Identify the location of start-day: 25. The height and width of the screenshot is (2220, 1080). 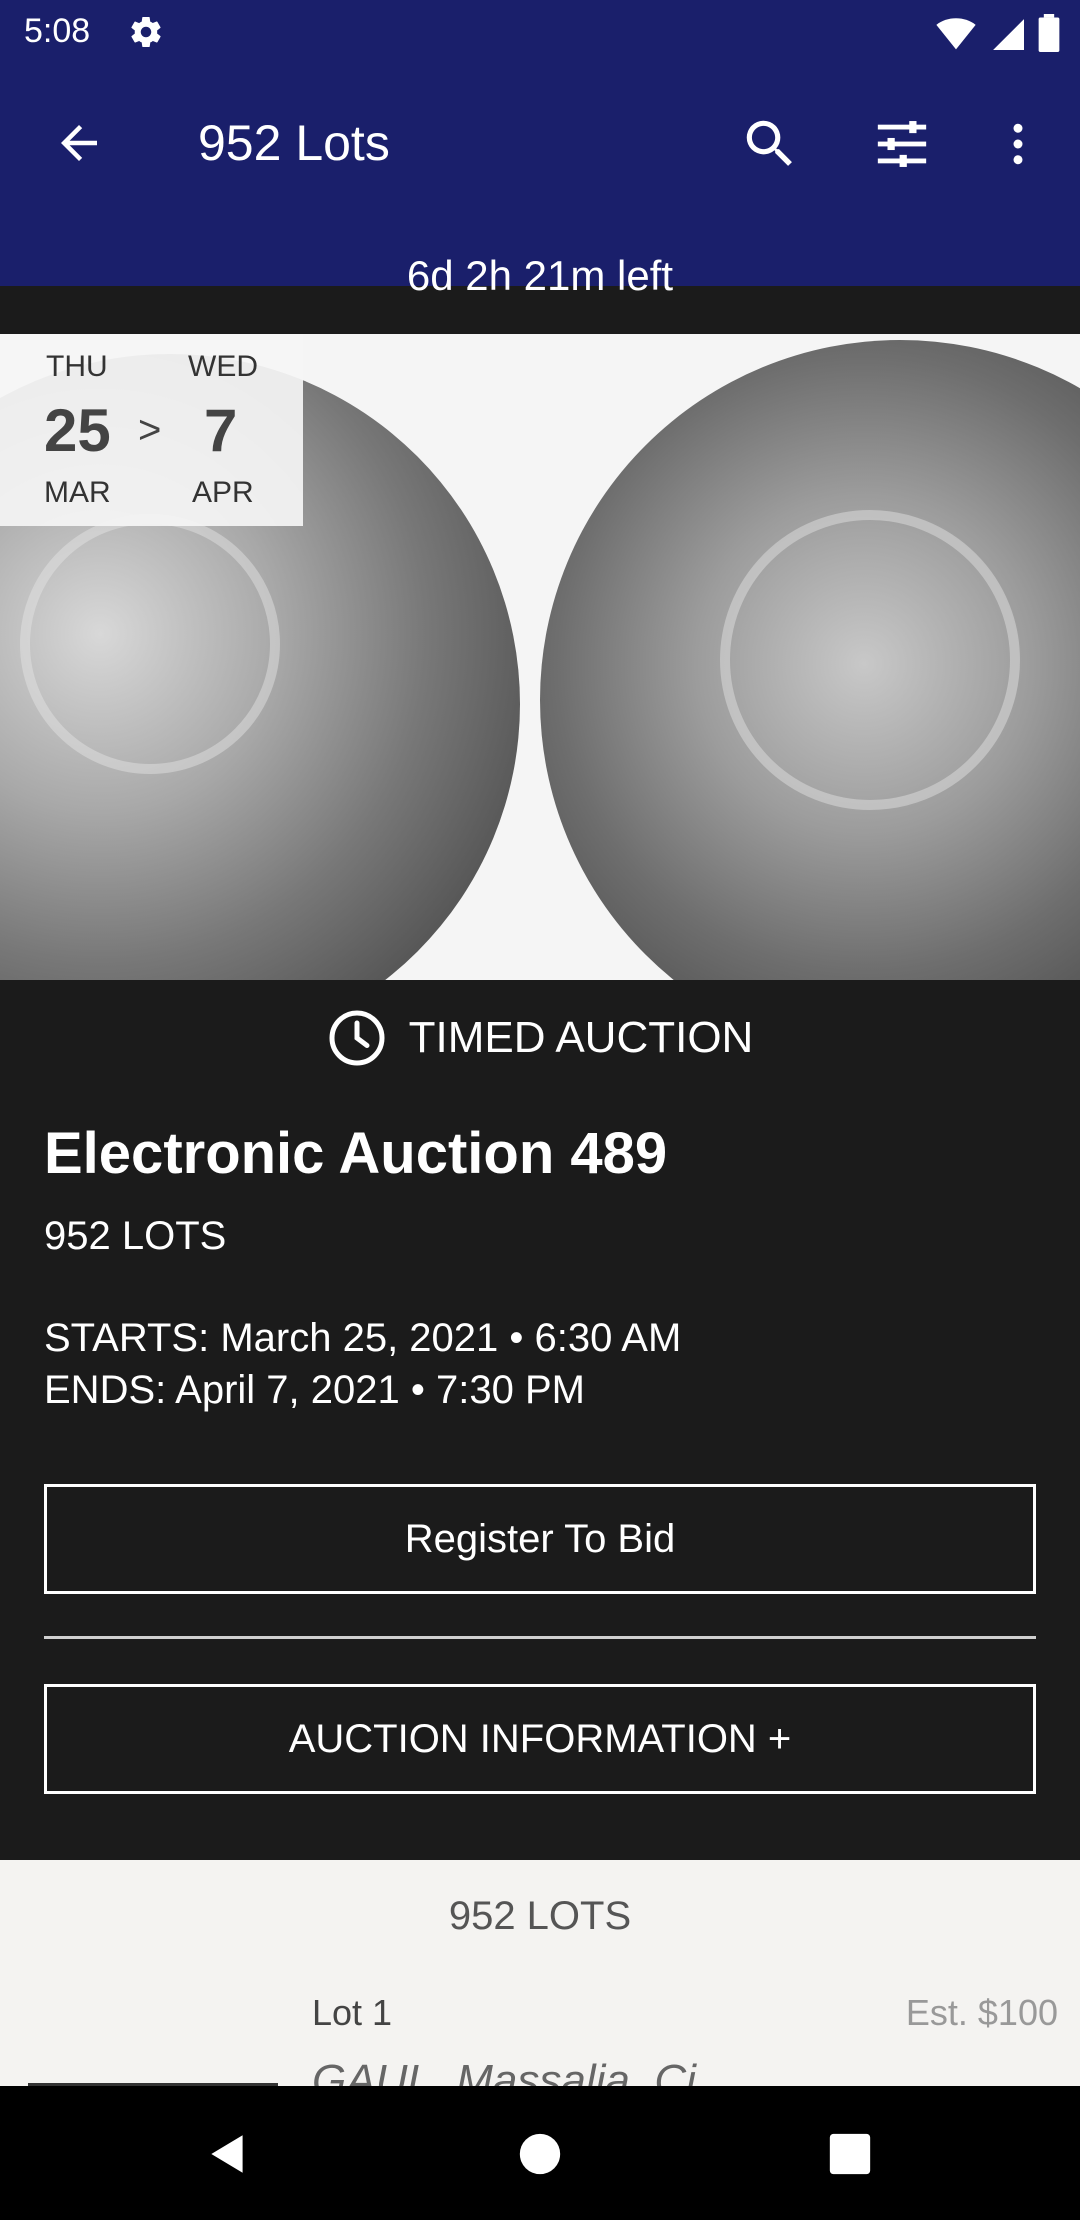
(77, 430).